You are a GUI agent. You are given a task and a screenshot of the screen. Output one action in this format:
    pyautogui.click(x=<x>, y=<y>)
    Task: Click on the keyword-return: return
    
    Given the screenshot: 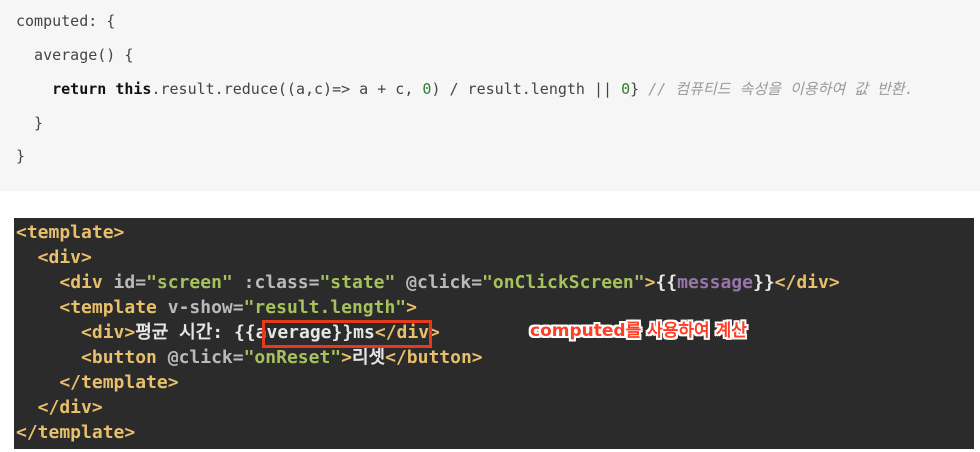 What is the action you would take?
    pyautogui.click(x=61, y=89)
    